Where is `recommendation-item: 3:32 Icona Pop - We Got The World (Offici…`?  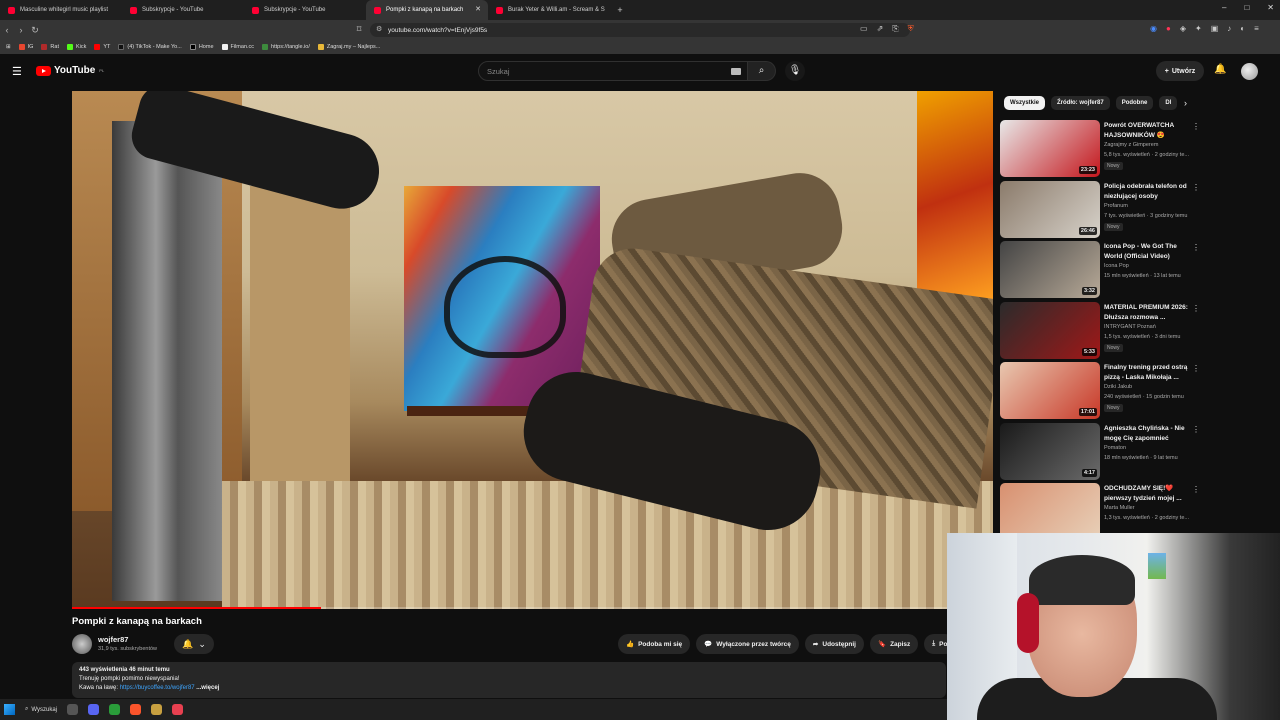
recommendation-item: 3:32 Icona Pop - We Got The World (Offici… is located at coordinates (1100, 269).